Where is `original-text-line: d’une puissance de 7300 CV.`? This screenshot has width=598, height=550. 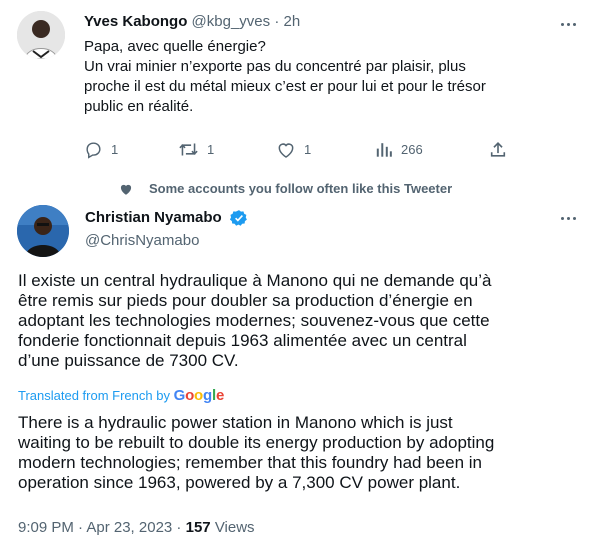 original-text-line: d’une puissance de 7300 CV. is located at coordinates (128, 360).